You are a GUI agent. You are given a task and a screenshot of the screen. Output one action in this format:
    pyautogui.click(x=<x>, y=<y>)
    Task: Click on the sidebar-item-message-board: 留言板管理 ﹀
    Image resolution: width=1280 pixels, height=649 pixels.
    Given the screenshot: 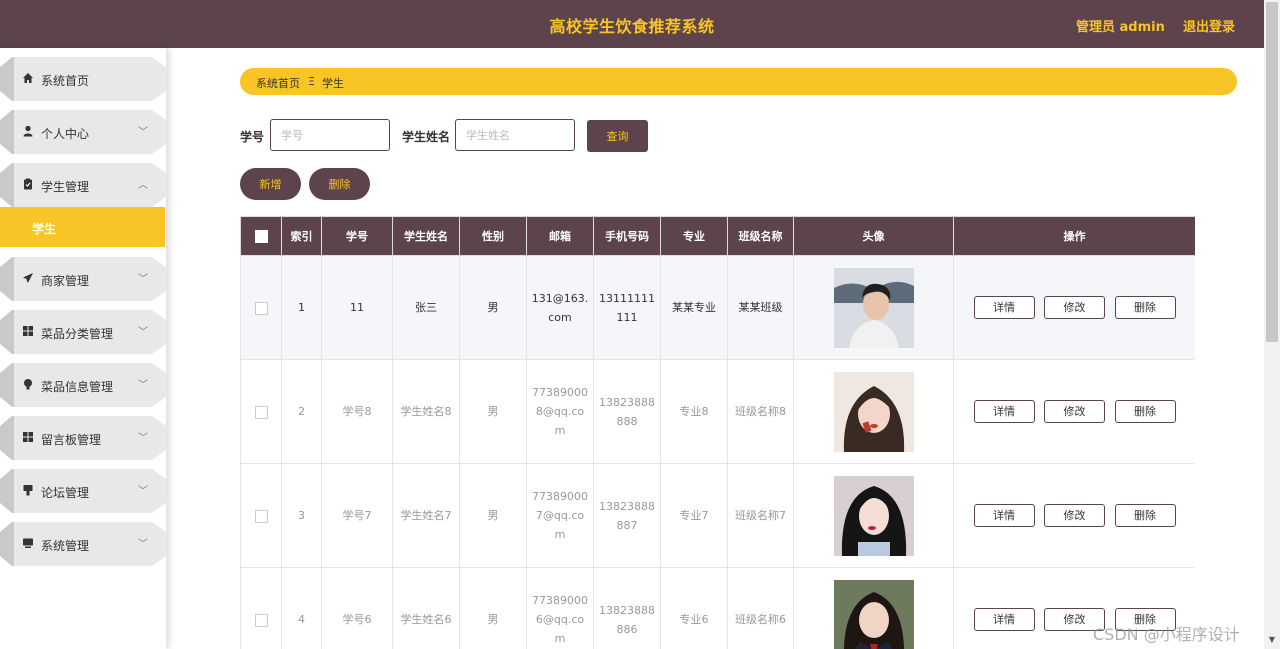 What is the action you would take?
    pyautogui.click(x=83, y=438)
    